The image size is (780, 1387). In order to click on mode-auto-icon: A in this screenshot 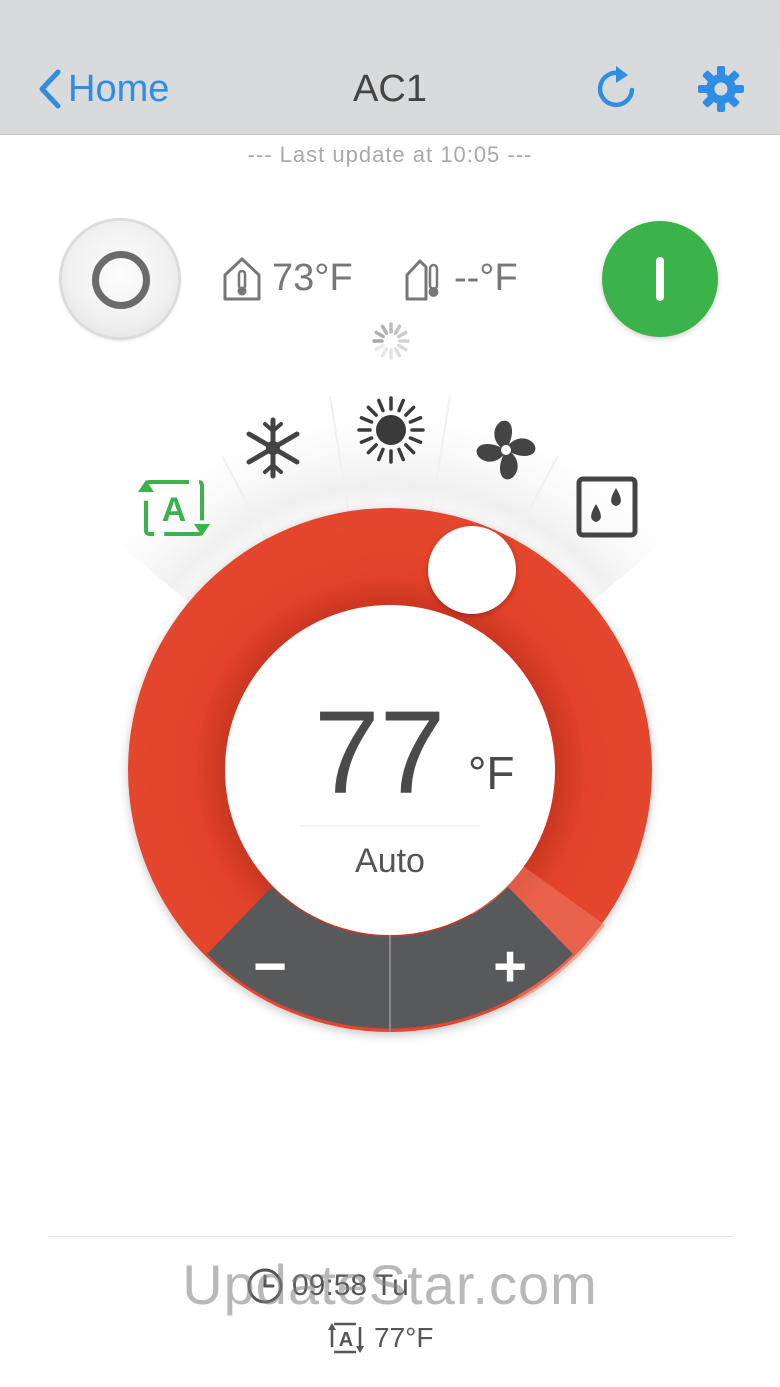, I will do `click(174, 508)`.